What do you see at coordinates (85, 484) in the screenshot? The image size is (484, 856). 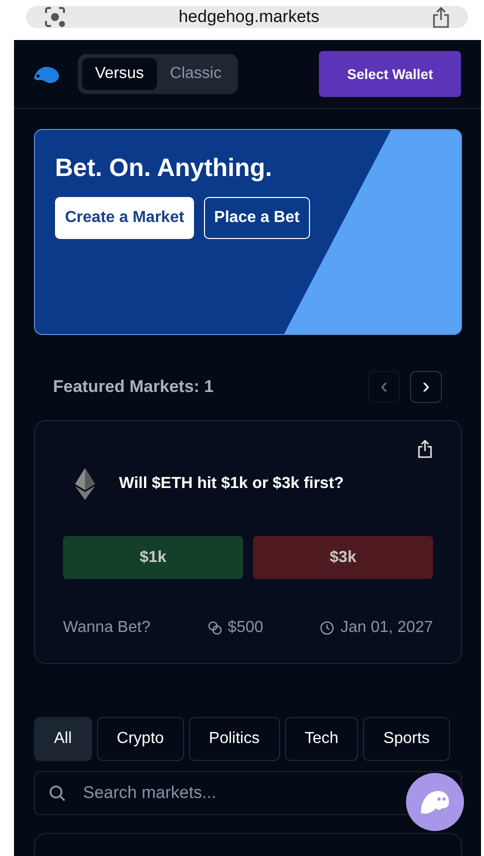 I see `ethereum-icon` at bounding box center [85, 484].